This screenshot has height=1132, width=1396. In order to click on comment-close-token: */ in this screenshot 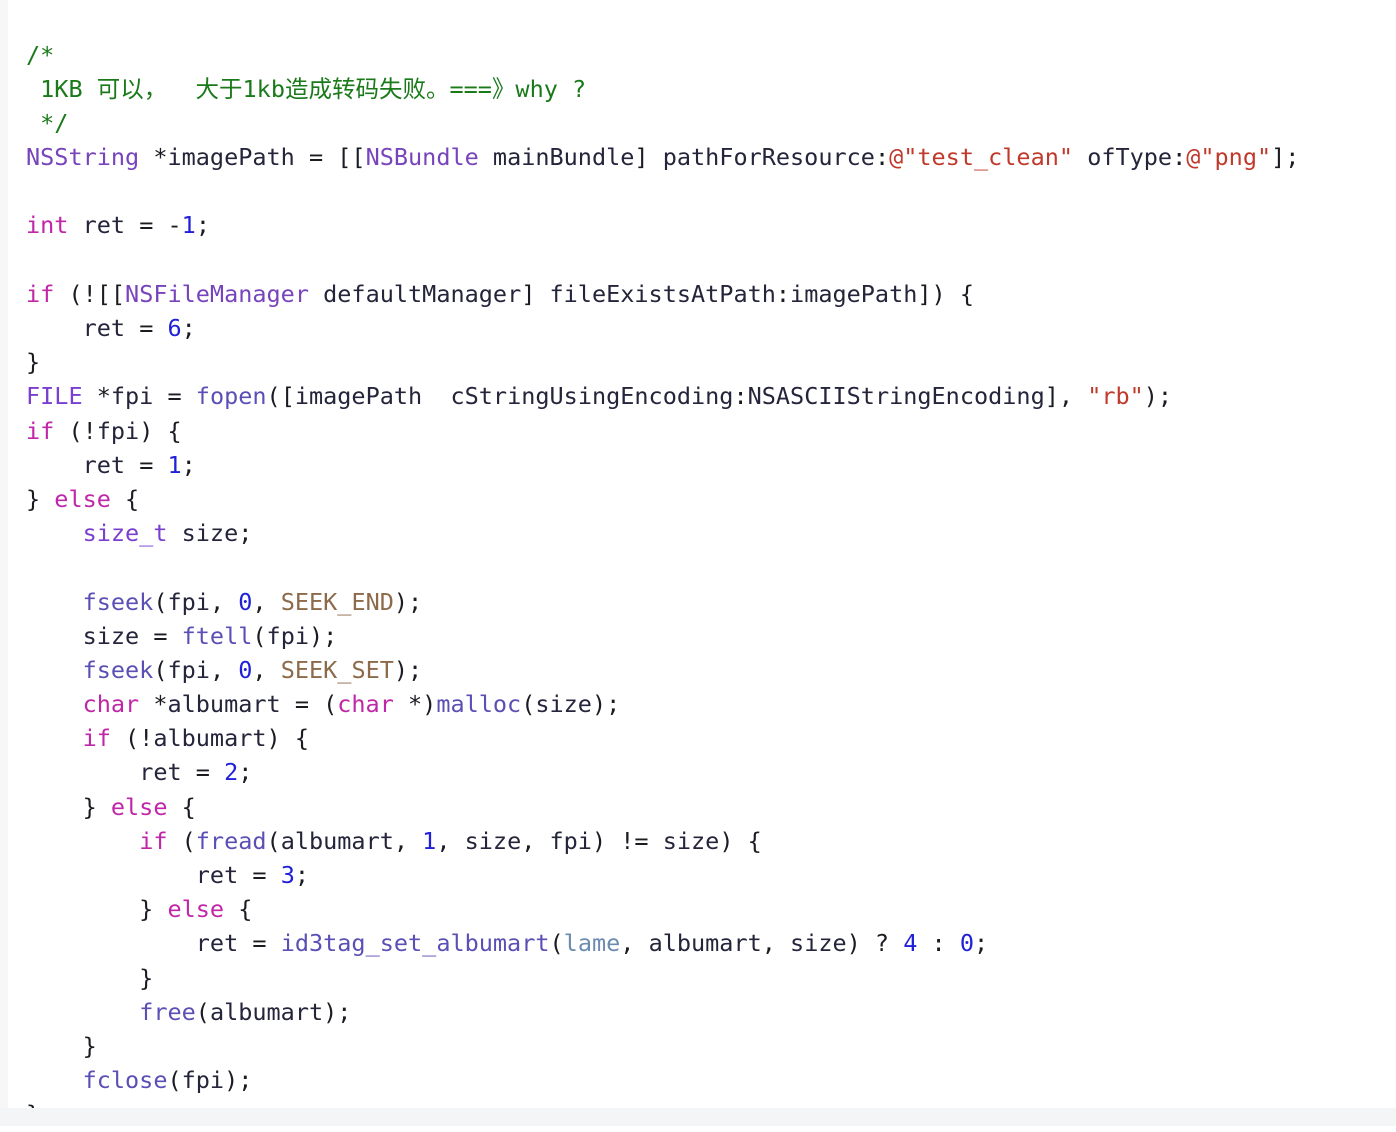, I will do `click(47, 122)`.